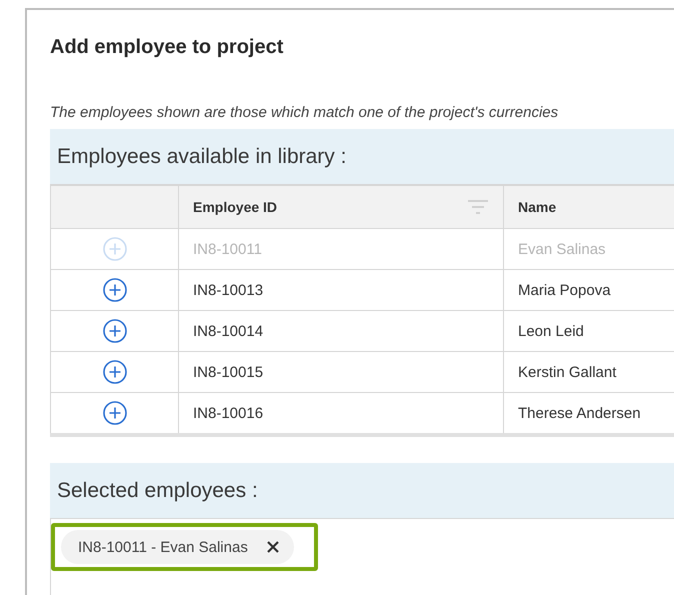  Describe the element at coordinates (341, 249) in the screenshot. I see `table-cell: IN8-10011` at that location.